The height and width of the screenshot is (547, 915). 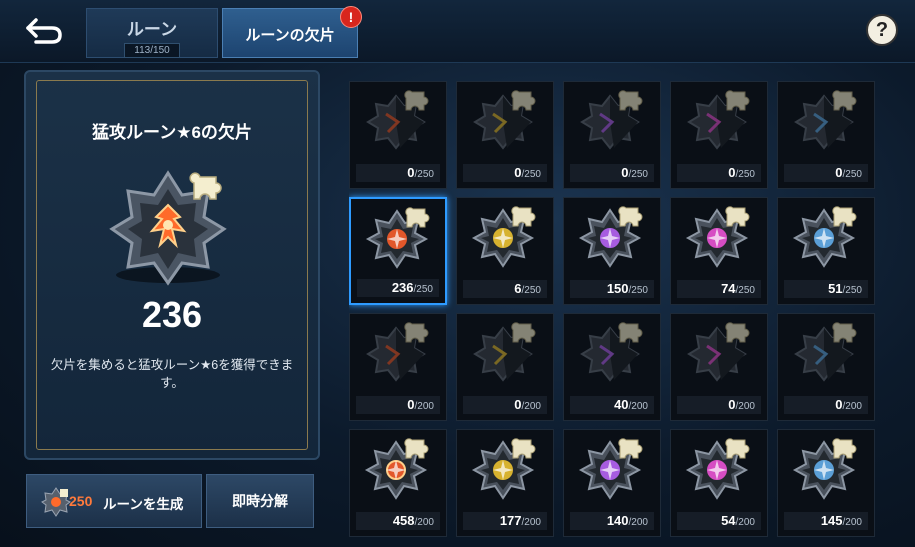 I want to click on shard-count-value: 6, so click(x=518, y=288).